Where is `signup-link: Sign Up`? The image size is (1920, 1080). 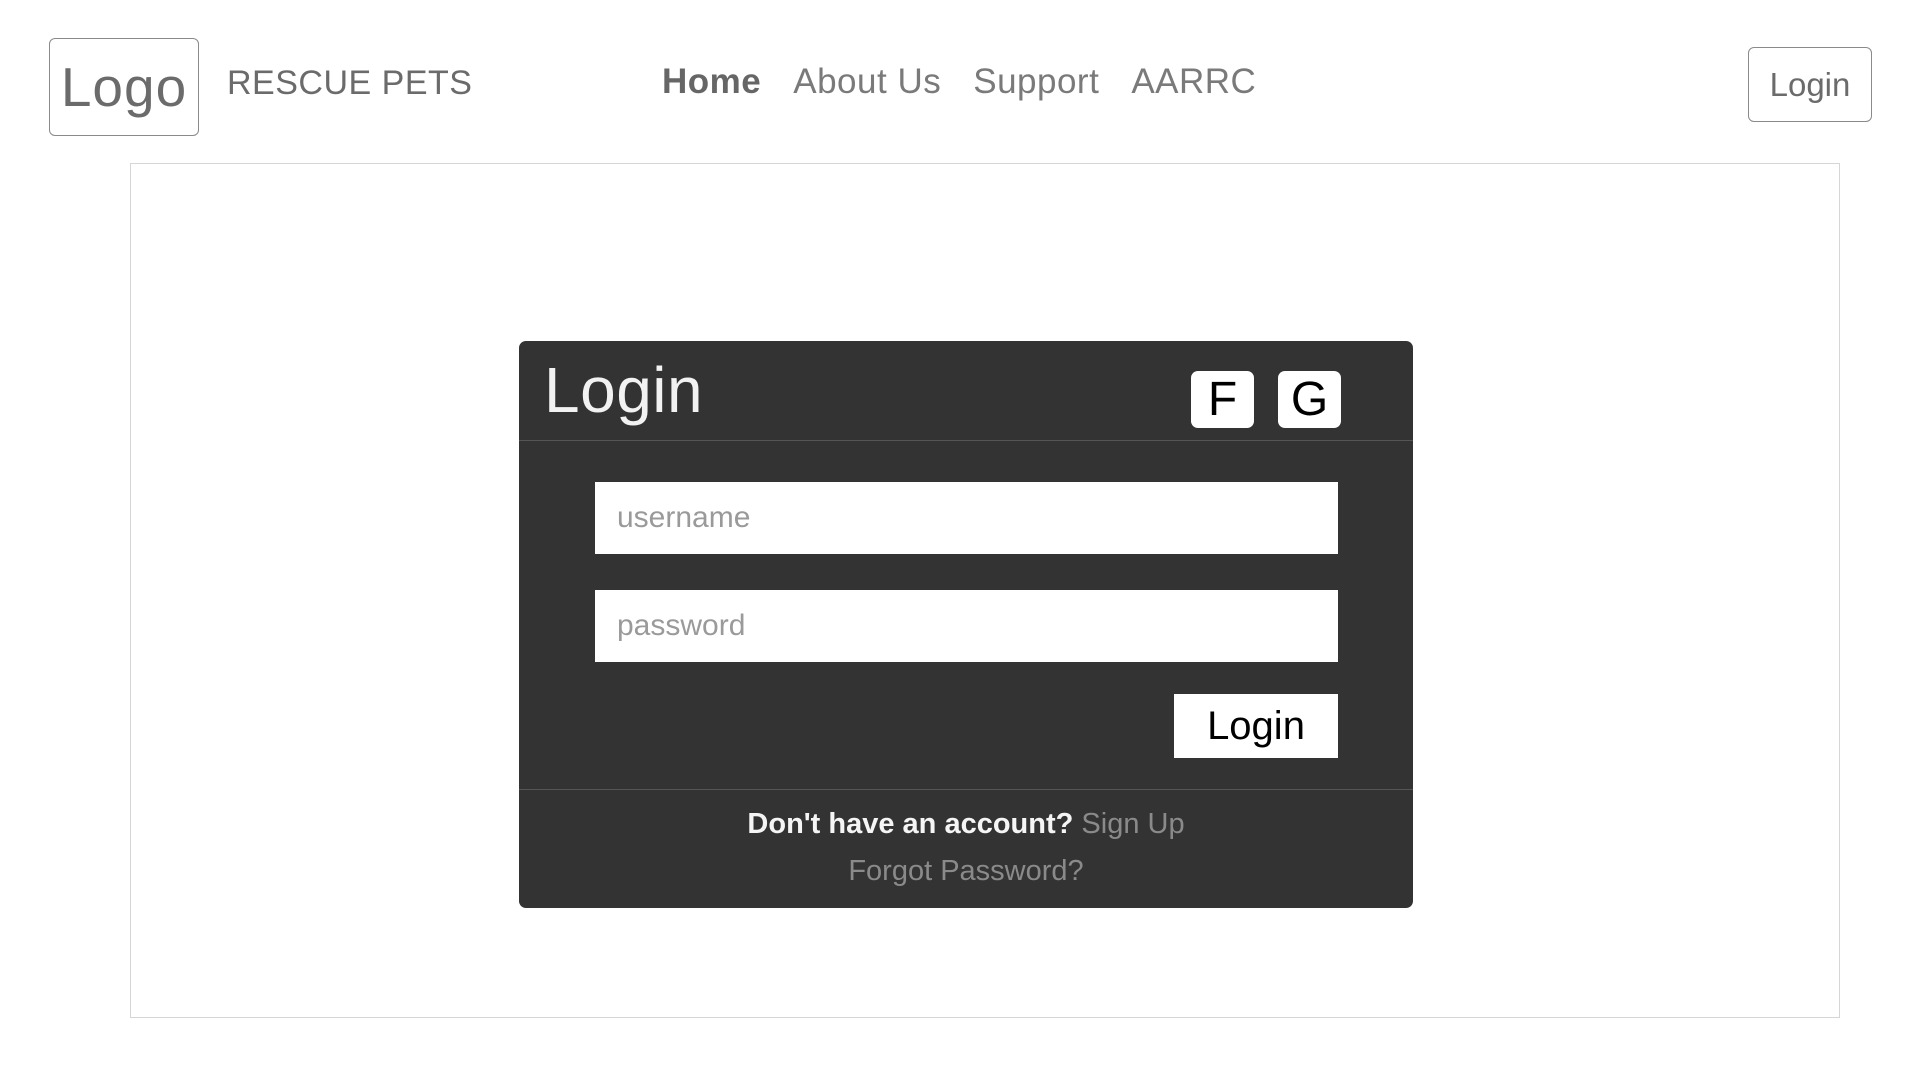
signup-link: Sign Up is located at coordinates (1132, 824).